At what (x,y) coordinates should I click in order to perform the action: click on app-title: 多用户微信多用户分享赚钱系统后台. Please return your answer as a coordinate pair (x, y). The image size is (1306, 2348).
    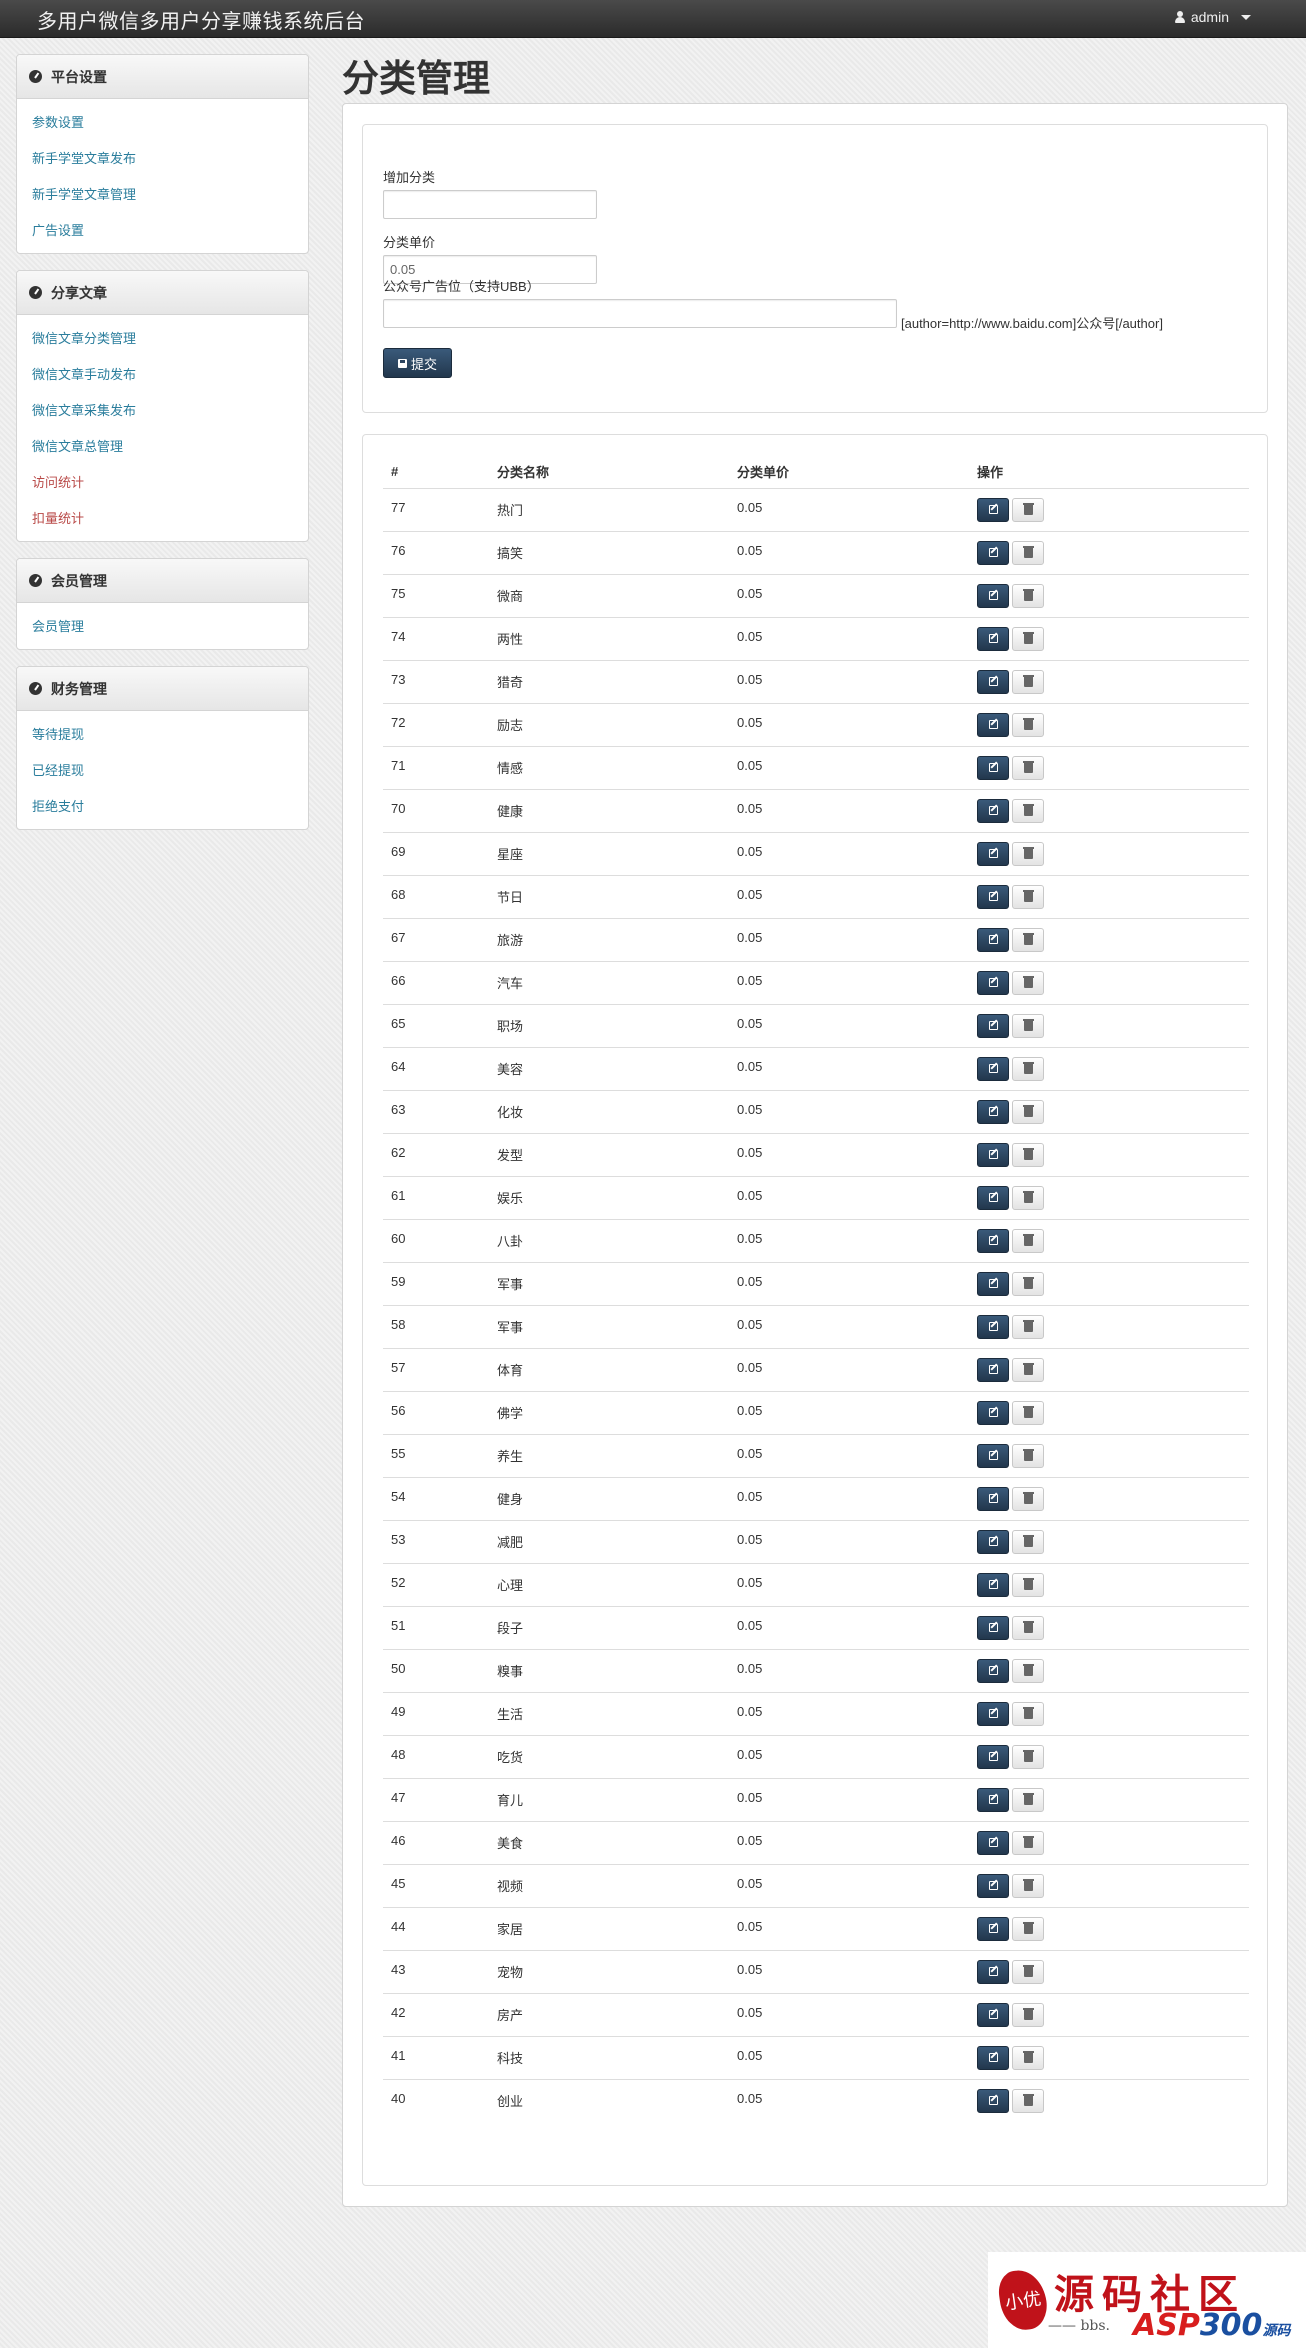
    Looking at the image, I should click on (201, 19).